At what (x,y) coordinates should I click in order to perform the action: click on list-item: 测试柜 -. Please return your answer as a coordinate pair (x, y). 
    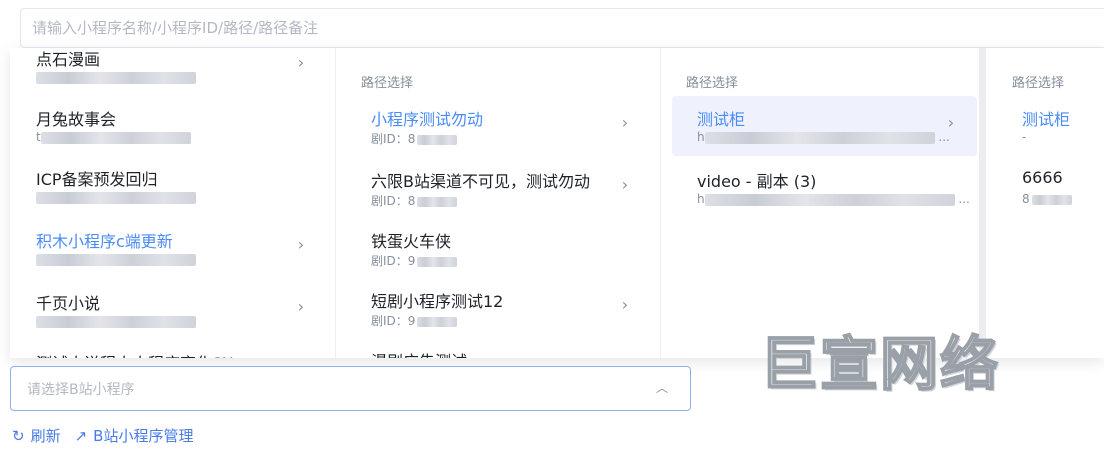
    Looking at the image, I should click on (1048, 126).